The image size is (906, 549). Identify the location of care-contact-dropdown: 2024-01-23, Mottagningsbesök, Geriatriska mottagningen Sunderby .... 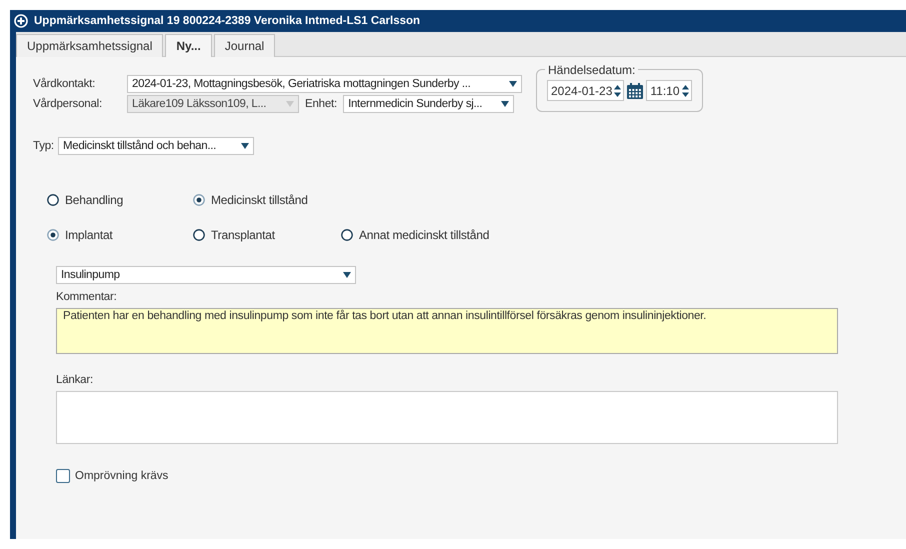
(324, 84).